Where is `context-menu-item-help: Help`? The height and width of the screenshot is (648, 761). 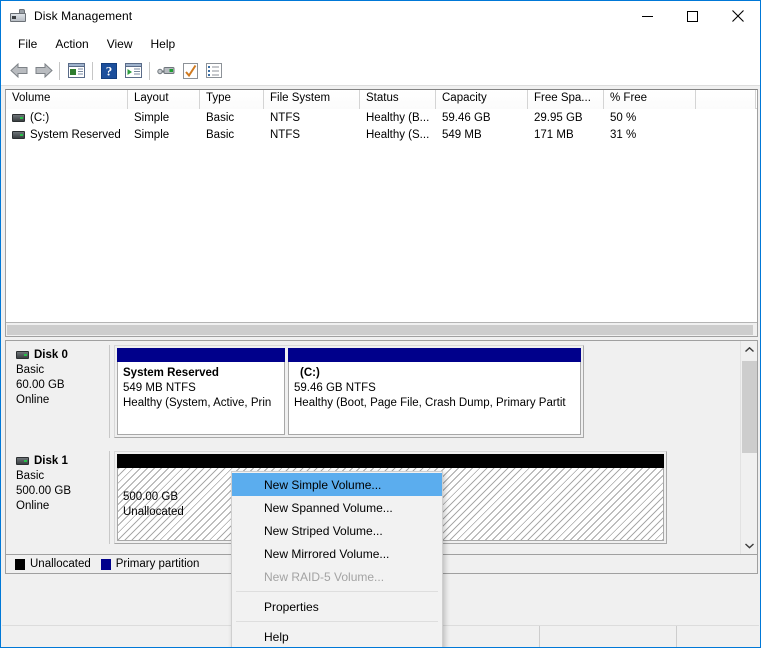 context-menu-item-help: Help is located at coordinates (337, 636).